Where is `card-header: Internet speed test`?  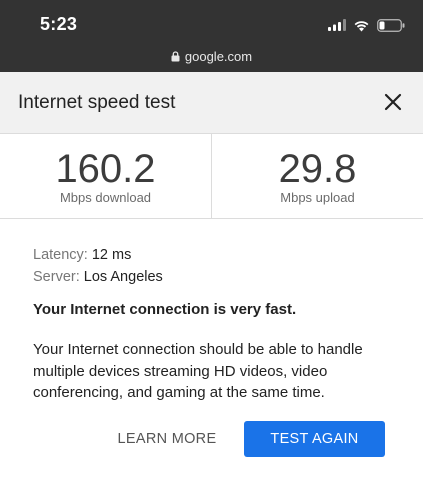
card-header: Internet speed test is located at coordinates (211, 103).